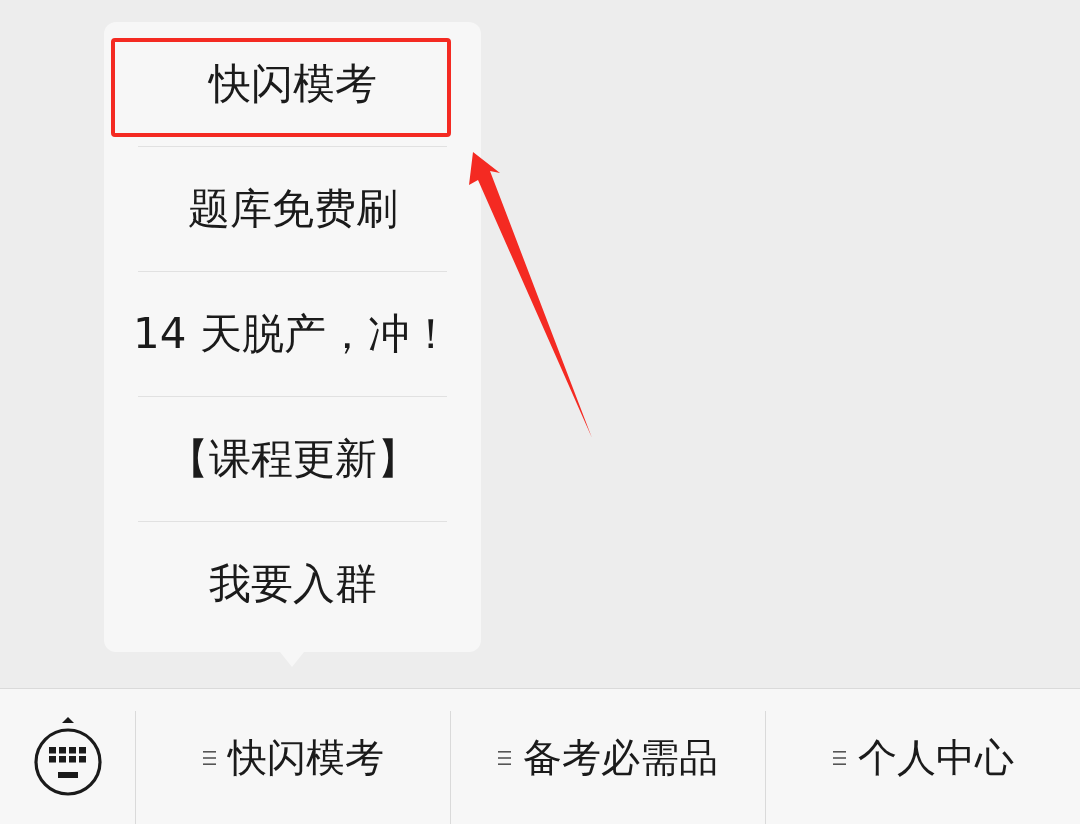  I want to click on menu-item: 题库免费刷, so click(292, 209).